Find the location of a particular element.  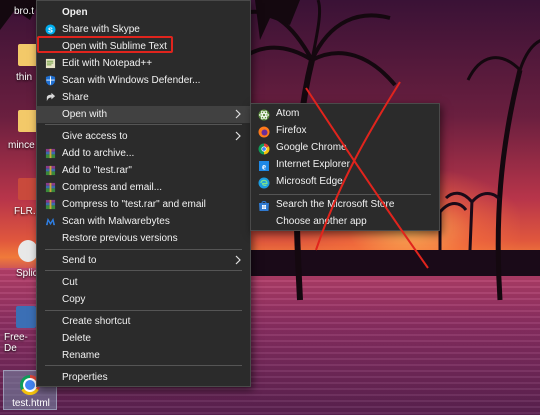

menu-item-label: Delete is located at coordinates (76, 338).